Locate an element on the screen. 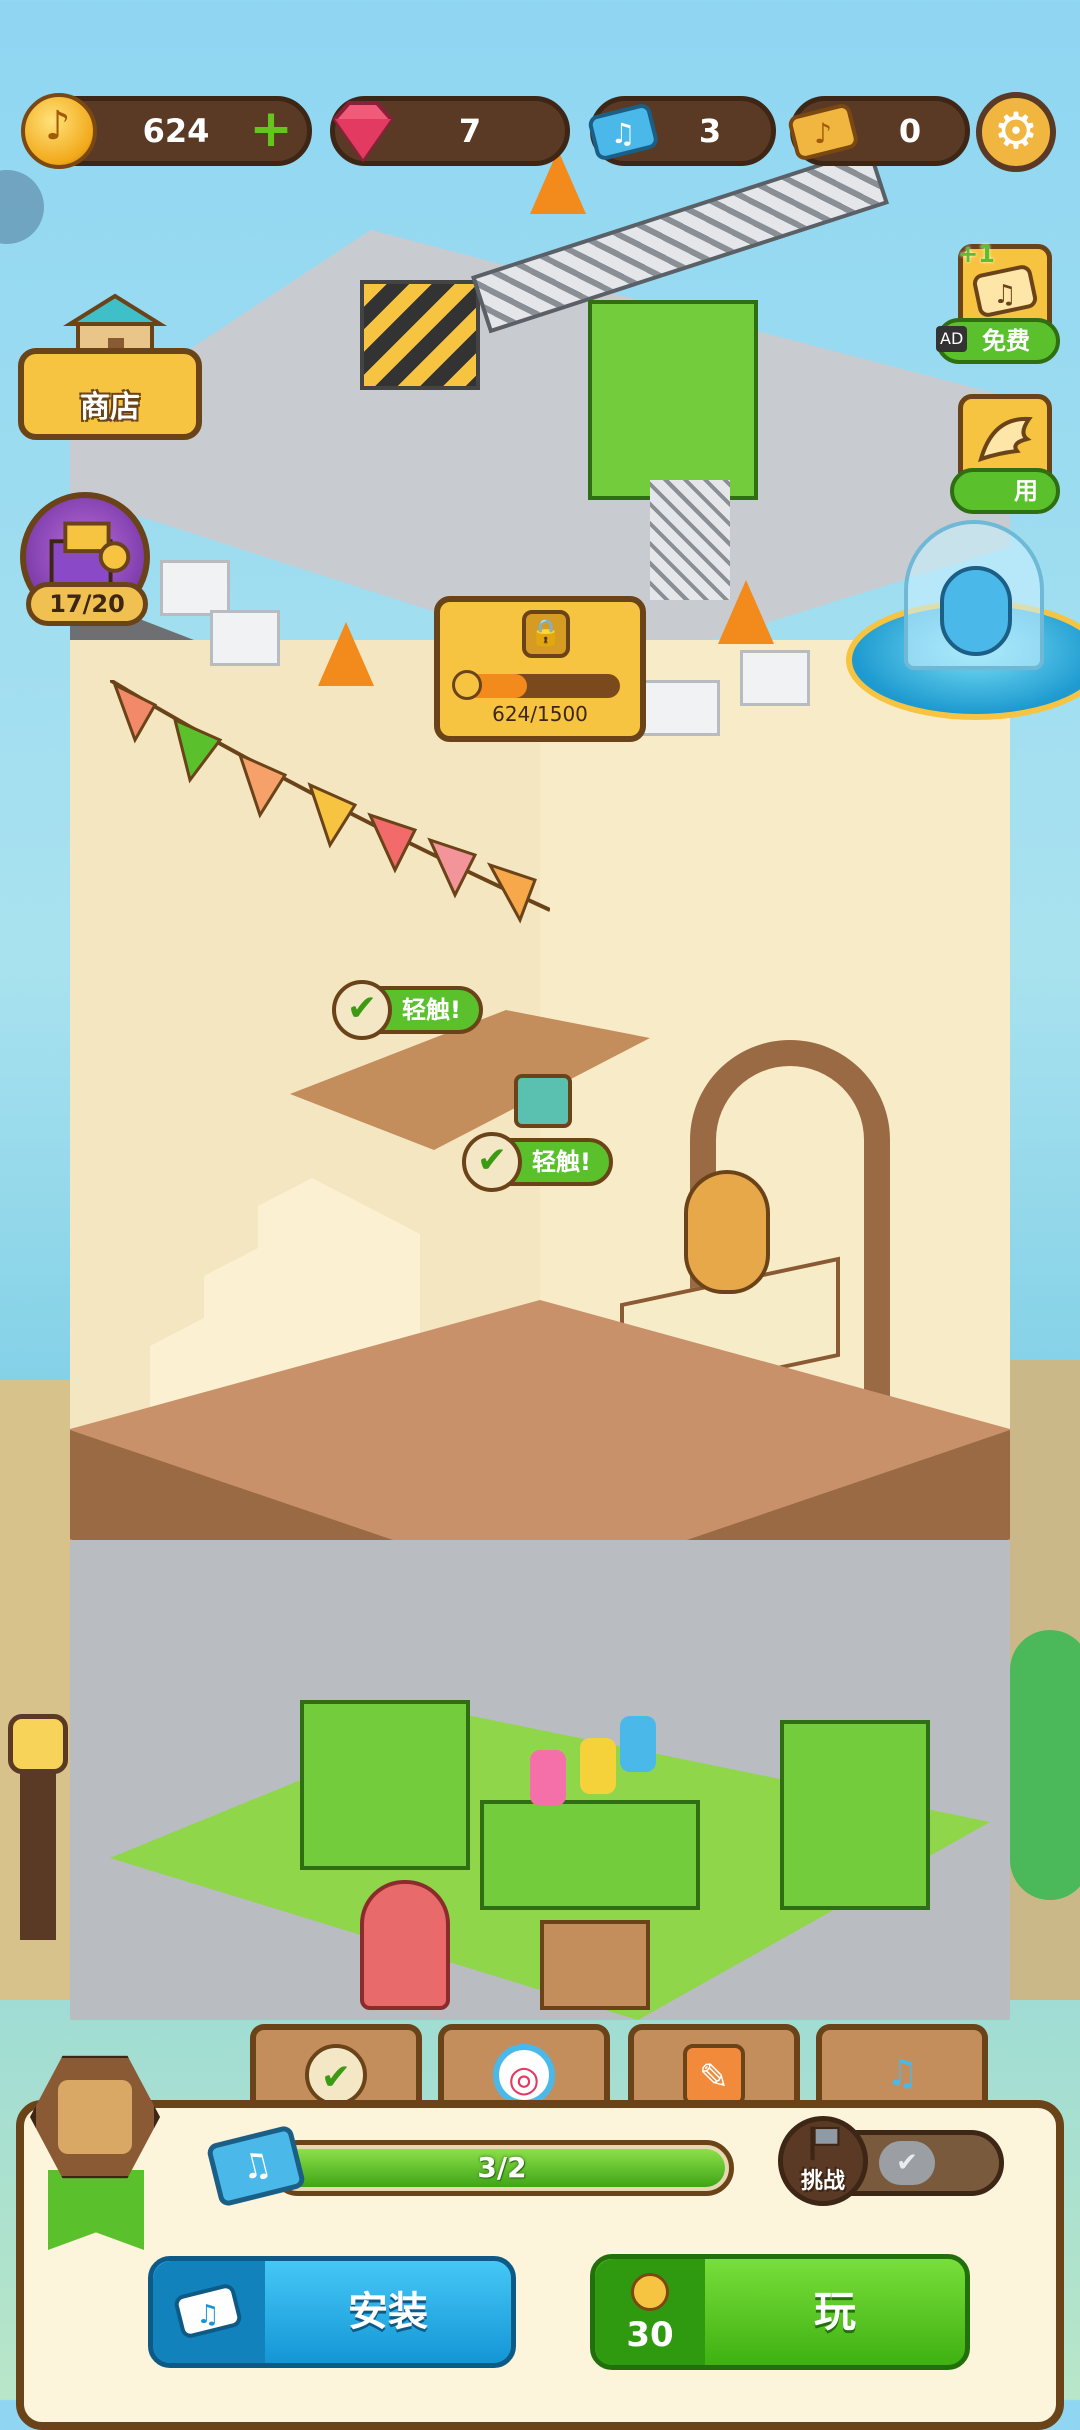 This screenshot has height=2430, width=1080. paint-book-icon: ✎ is located at coordinates (714, 2075).